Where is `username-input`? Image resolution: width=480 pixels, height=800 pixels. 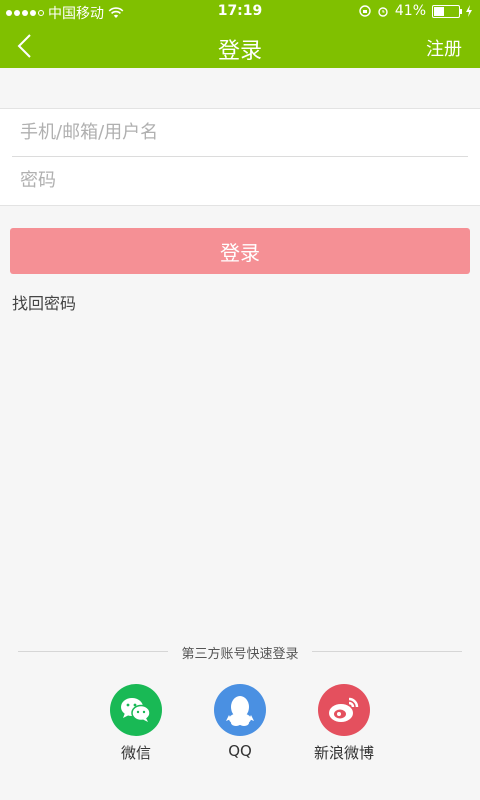
username-input is located at coordinates (240, 132).